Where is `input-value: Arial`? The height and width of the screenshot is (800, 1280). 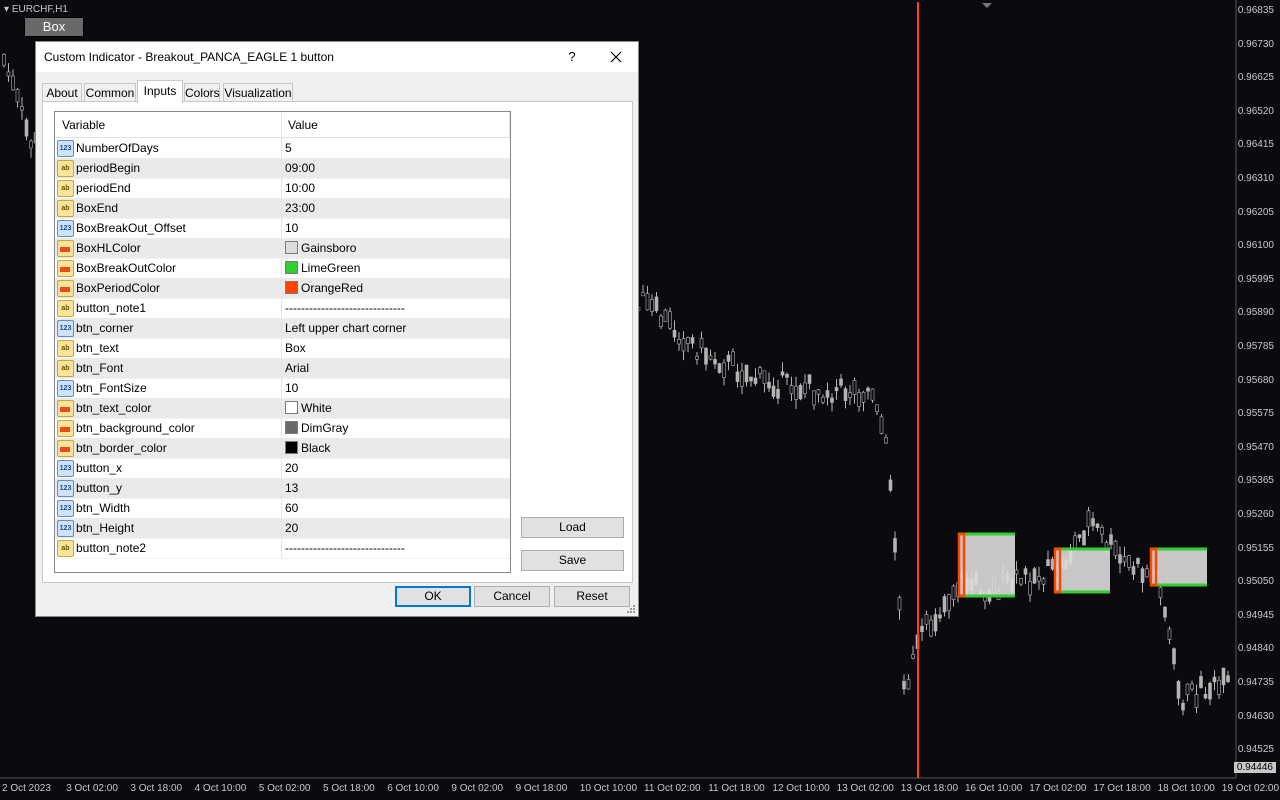 input-value: Arial is located at coordinates (297, 368).